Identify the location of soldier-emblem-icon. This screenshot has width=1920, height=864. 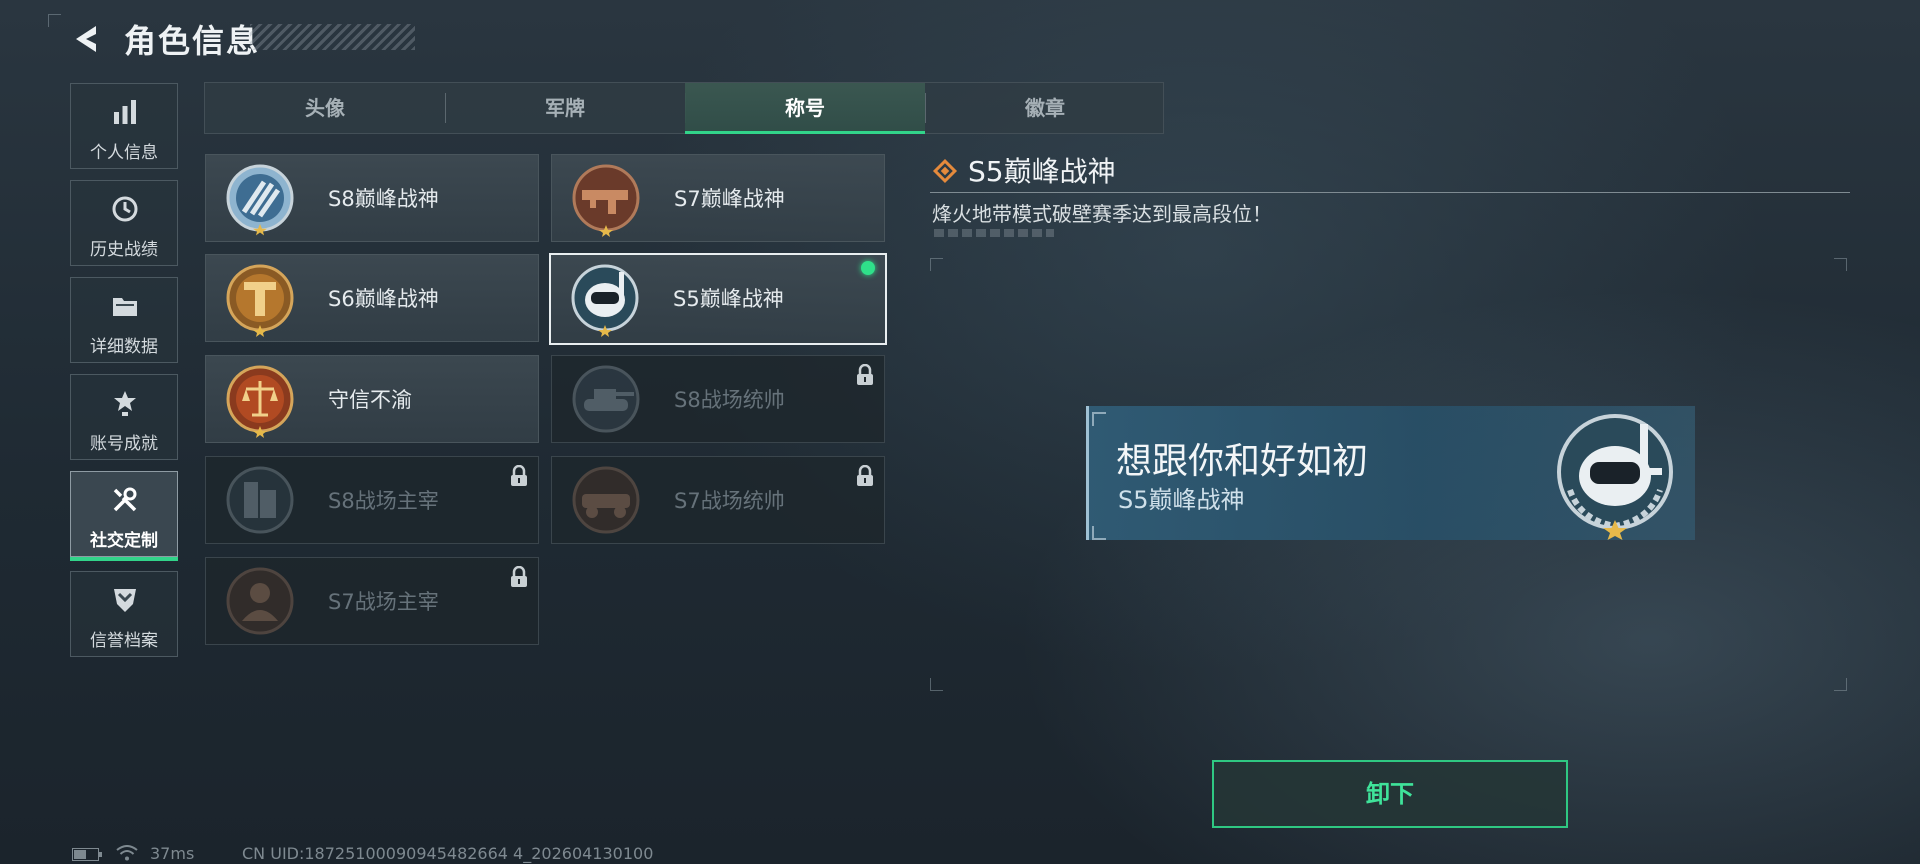
(260, 601).